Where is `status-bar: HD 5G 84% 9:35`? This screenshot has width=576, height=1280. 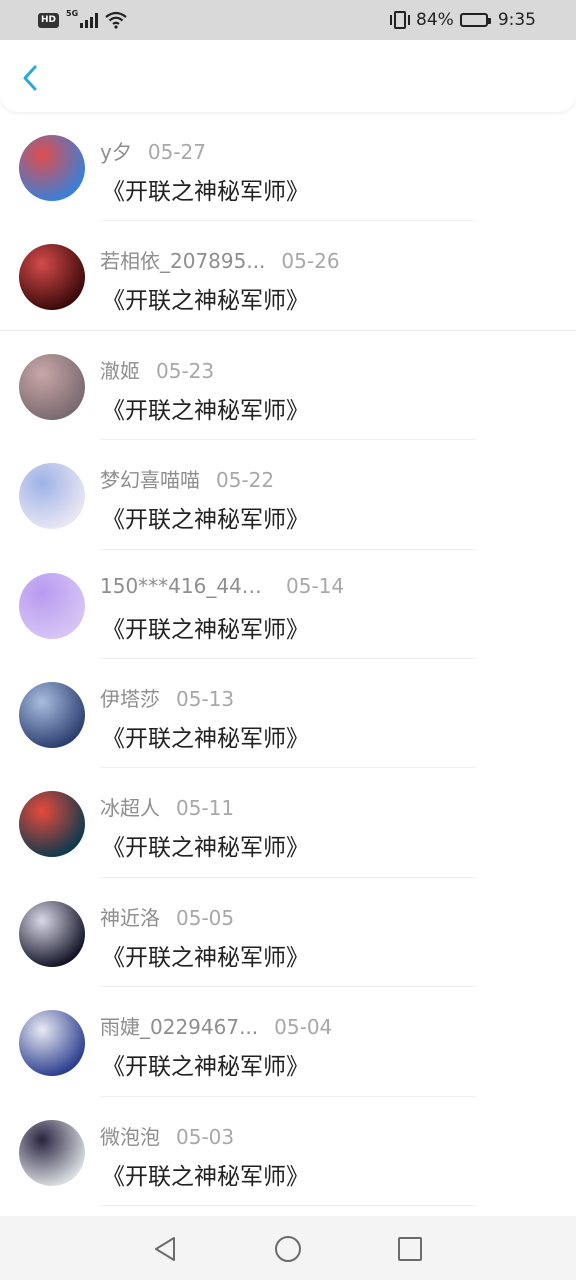
status-bar: HD 5G 84% 9:35 is located at coordinates (288, 20).